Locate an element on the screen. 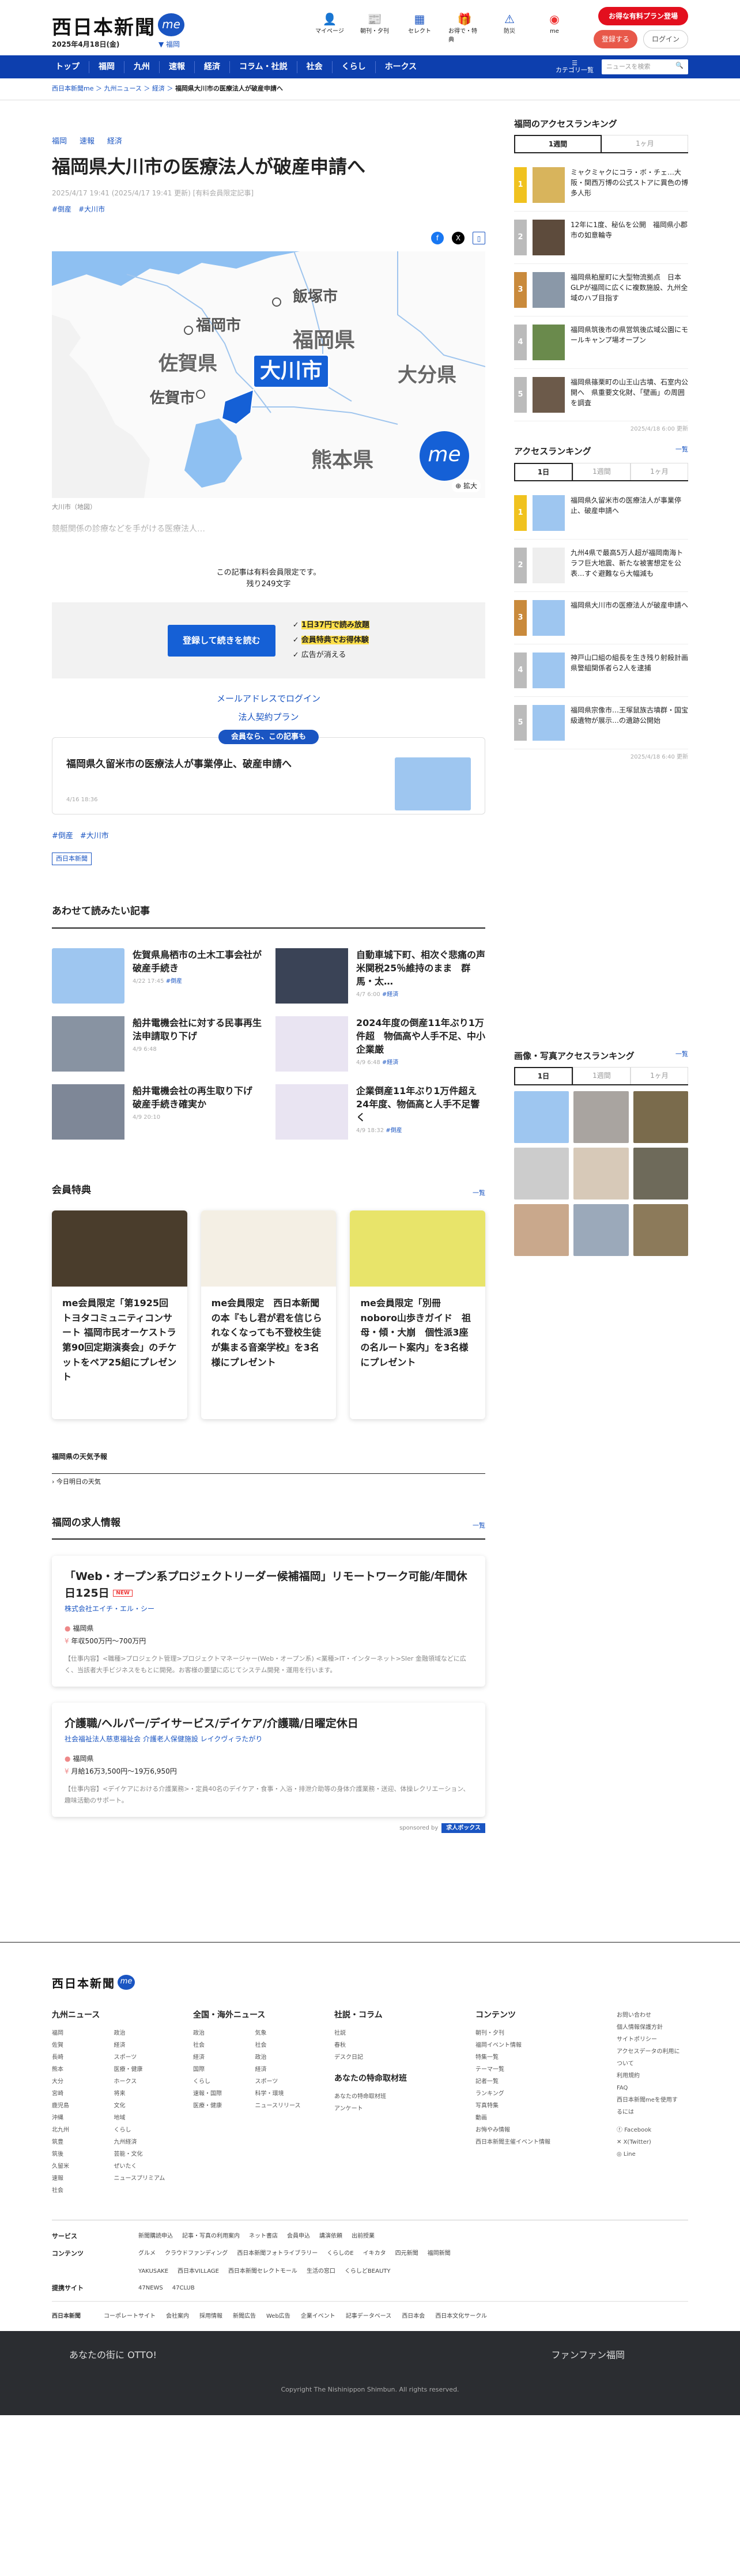  breadcrumb-economy: 経済 is located at coordinates (158, 88).